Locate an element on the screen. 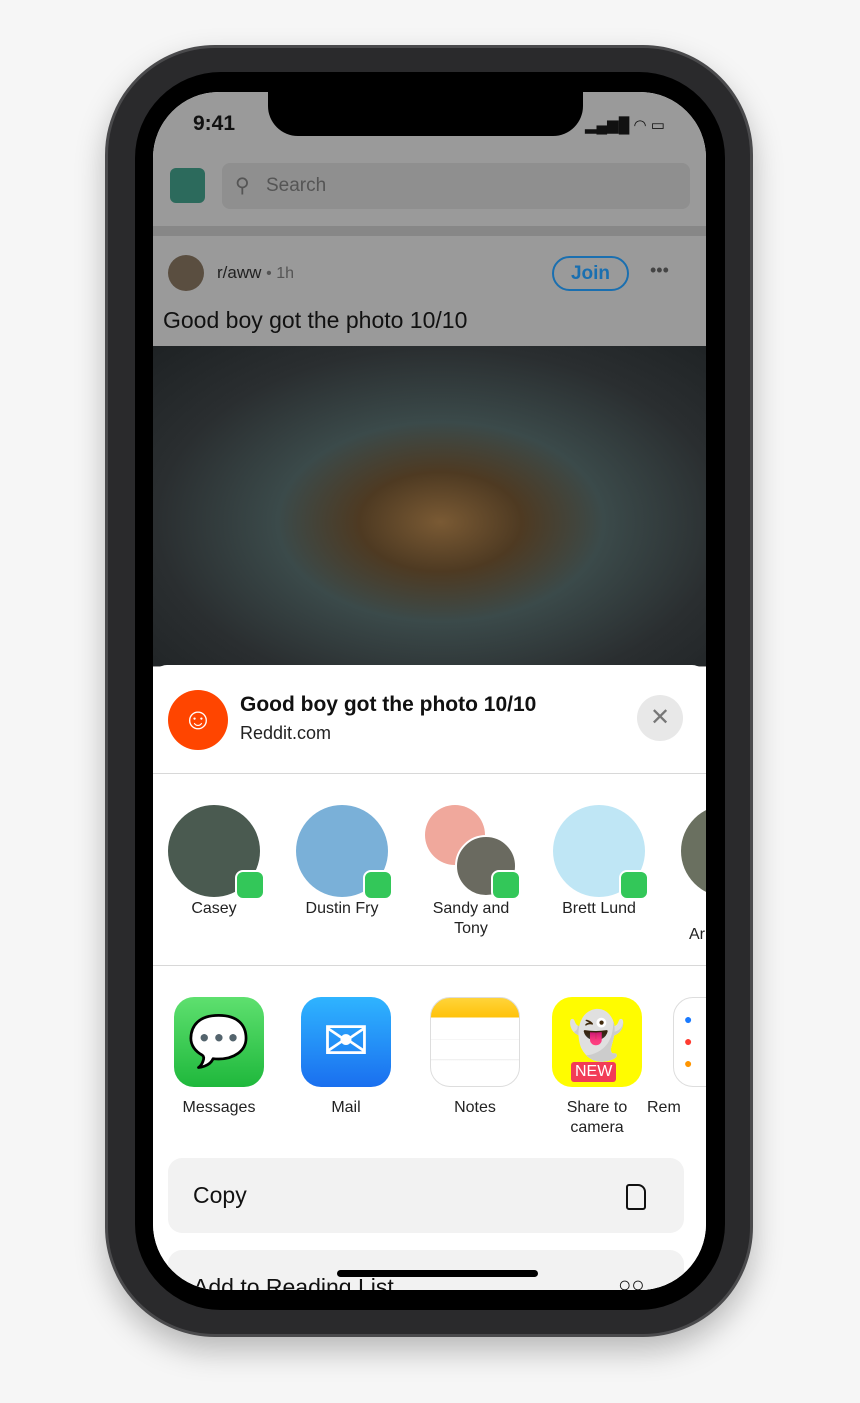 This screenshot has height=1403, width=860. search-icon: ⚲ is located at coordinates (242, 186).